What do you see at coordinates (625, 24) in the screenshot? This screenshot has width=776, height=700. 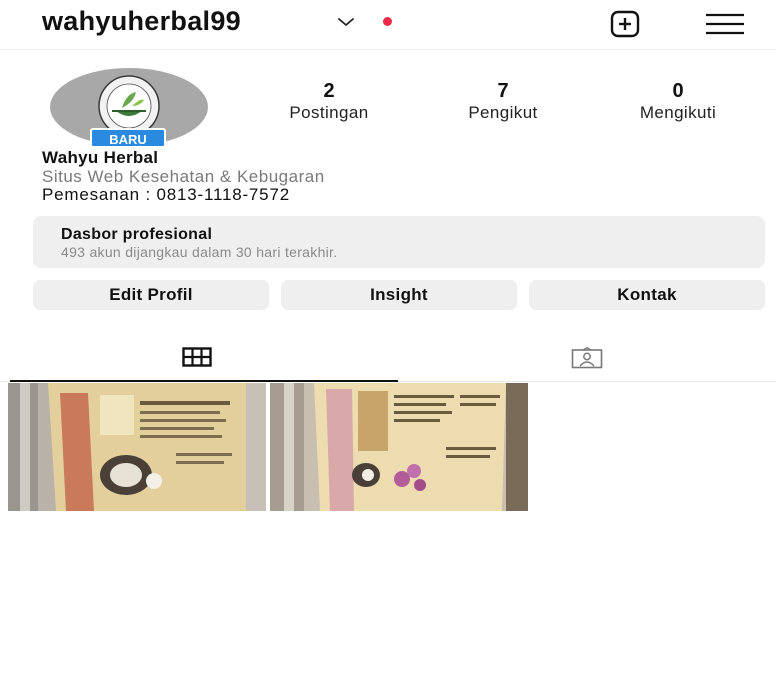 I see `create-post-icon` at bounding box center [625, 24].